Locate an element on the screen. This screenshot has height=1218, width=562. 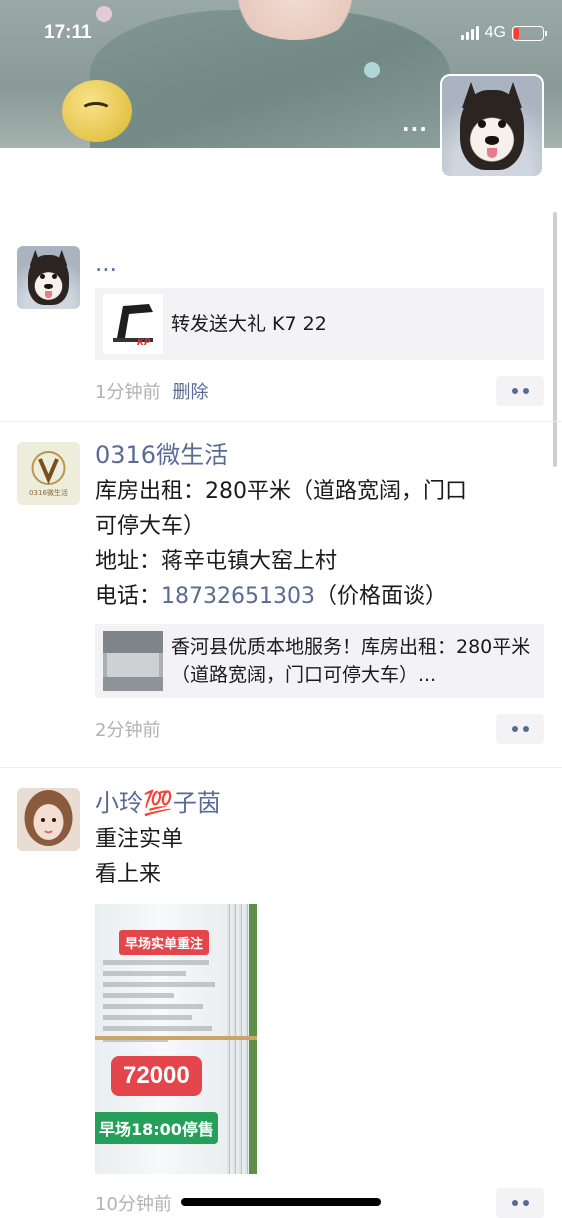
girl-avatar-image is located at coordinates (48, 819).